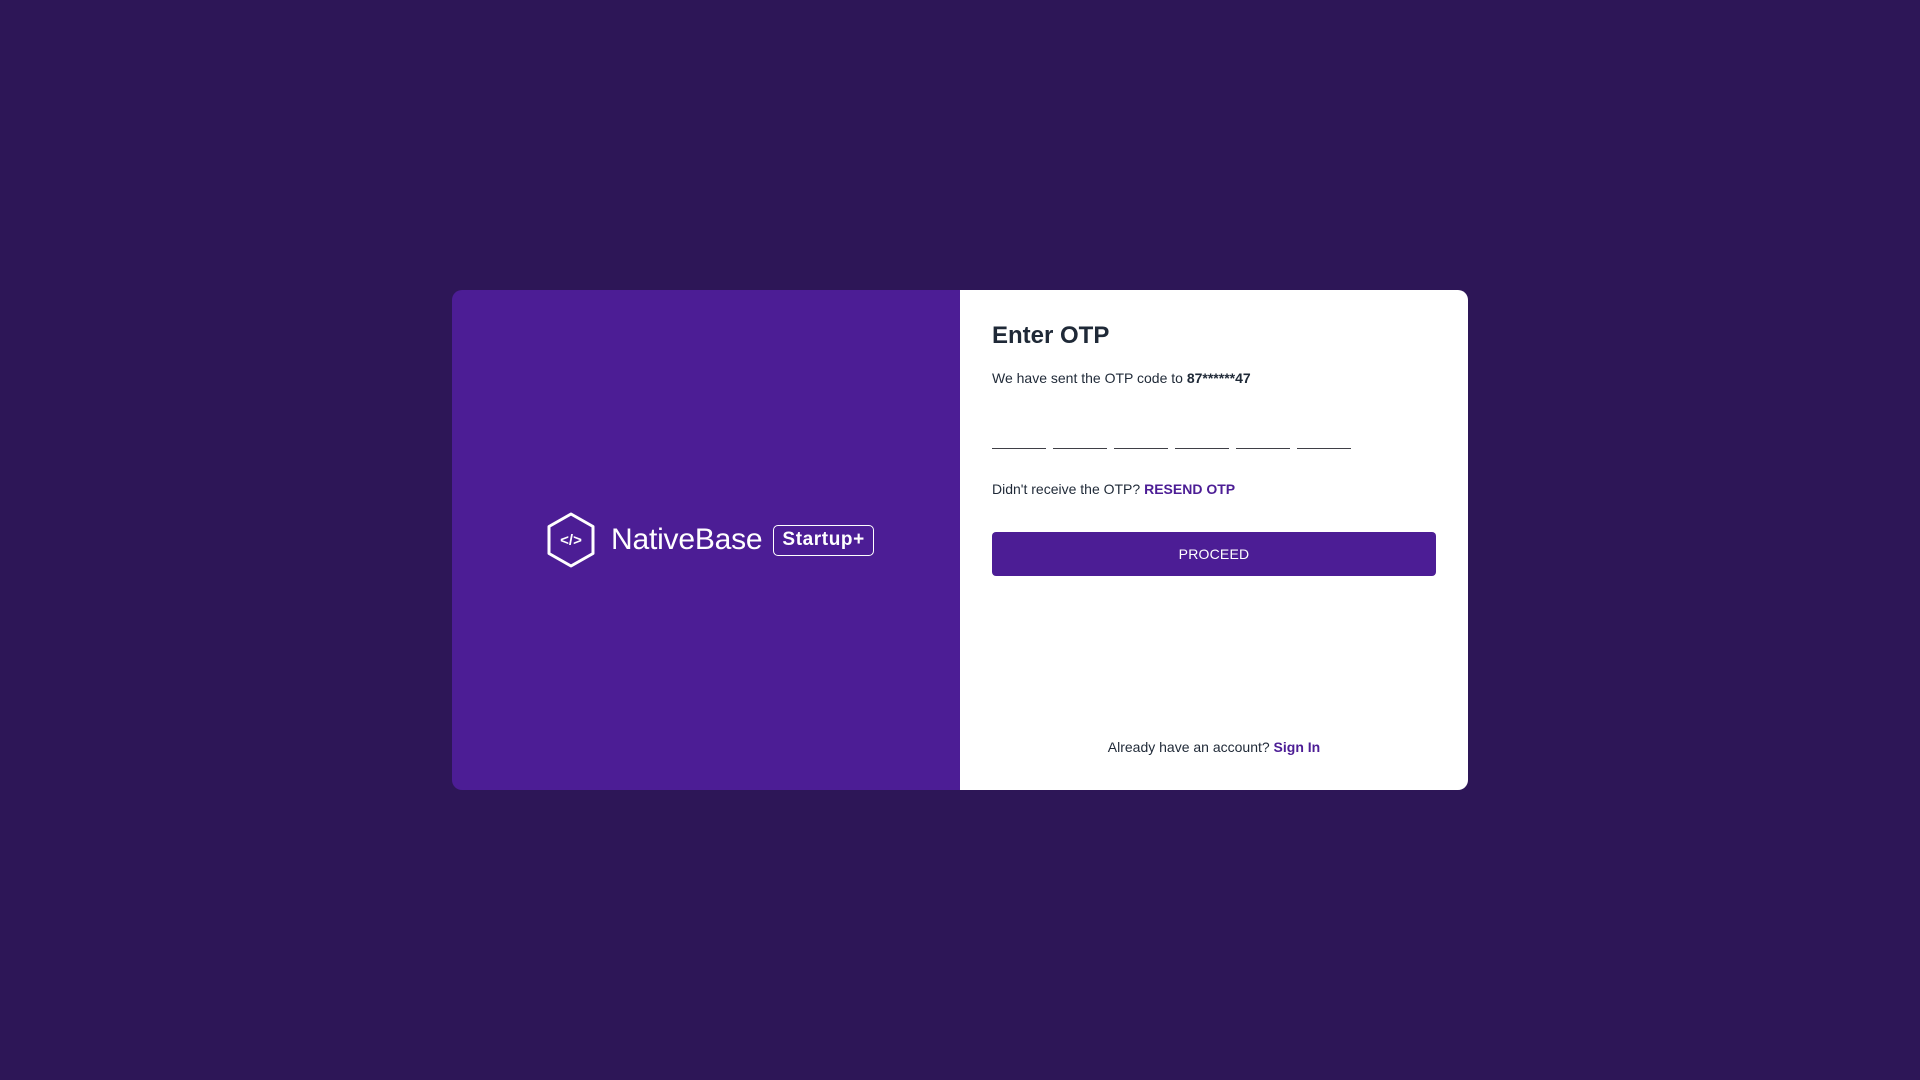 The image size is (1920, 1080). I want to click on otp-sent-message: We have sent the OTP code to 87******47, so click(1121, 378).